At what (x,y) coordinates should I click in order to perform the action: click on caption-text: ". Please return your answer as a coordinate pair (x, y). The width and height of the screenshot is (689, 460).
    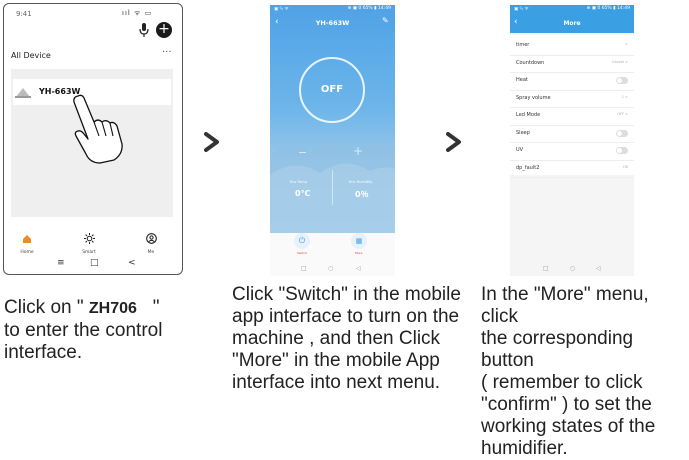
    Looking at the image, I should click on (148, 307).